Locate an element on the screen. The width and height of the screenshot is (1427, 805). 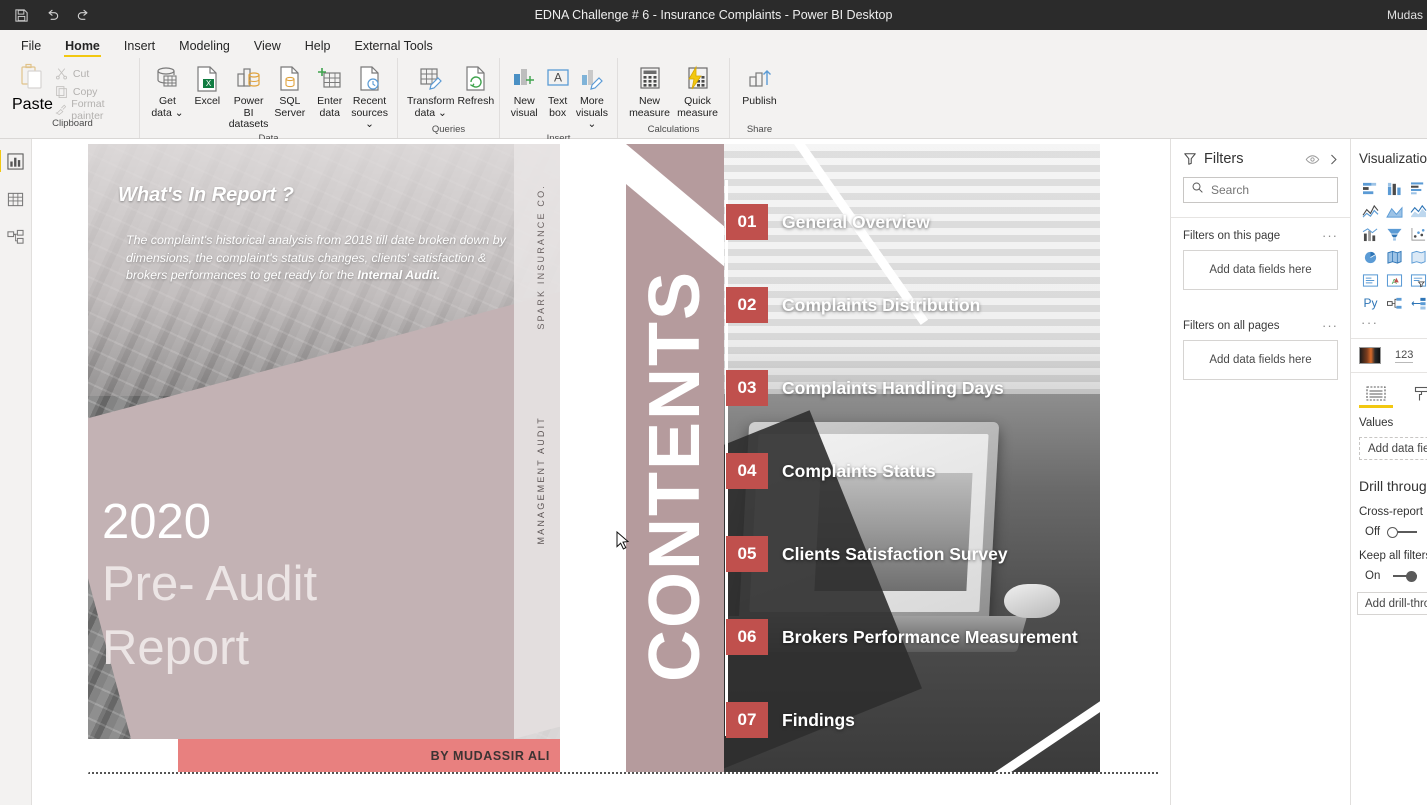
filters-title: Filters is located at coordinates (1224, 159).